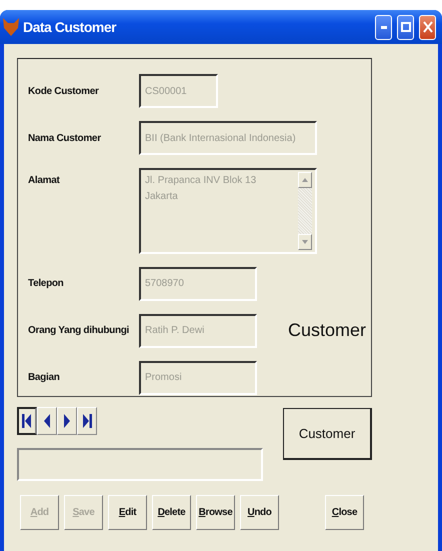  I want to click on caption-text: Customer, so click(326, 331).